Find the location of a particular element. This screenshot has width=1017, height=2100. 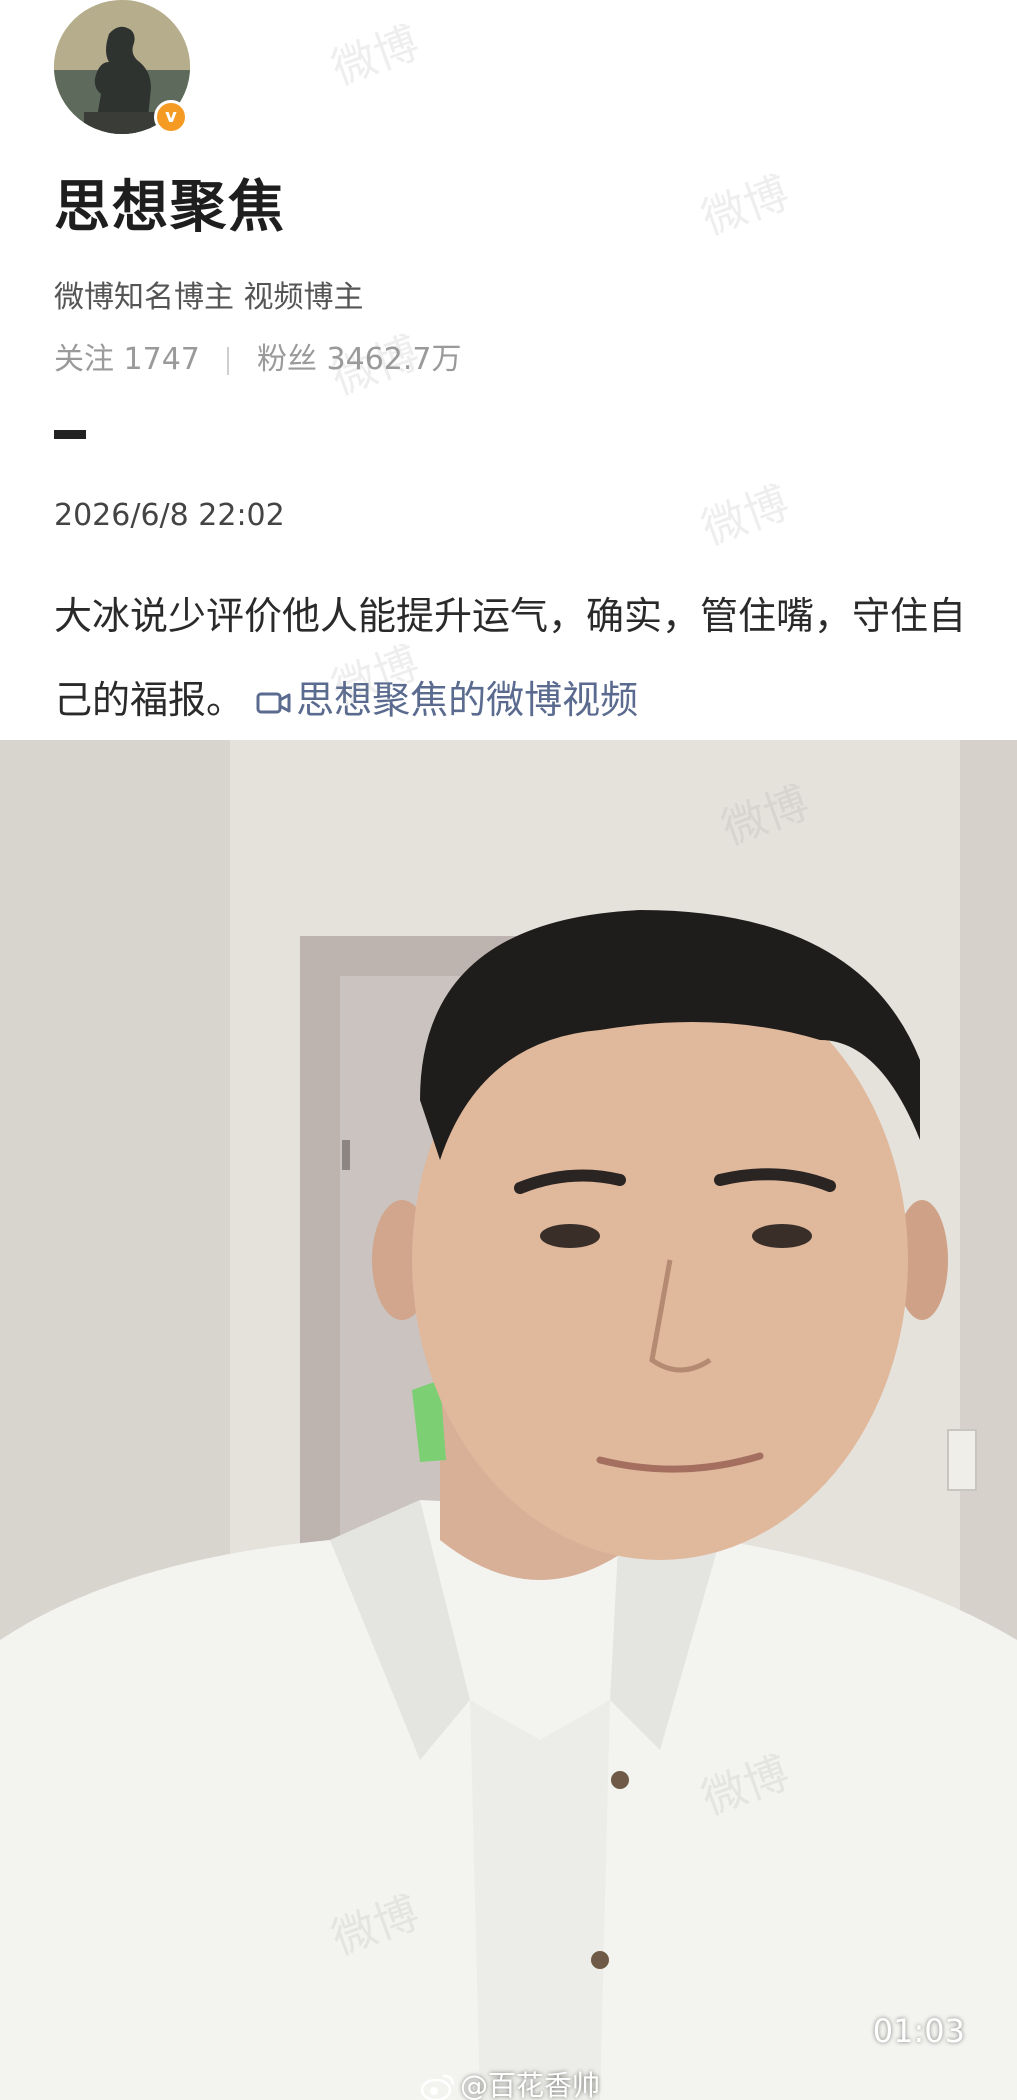

video-link-label: 思想聚焦的微博视频 is located at coordinates (467, 700).